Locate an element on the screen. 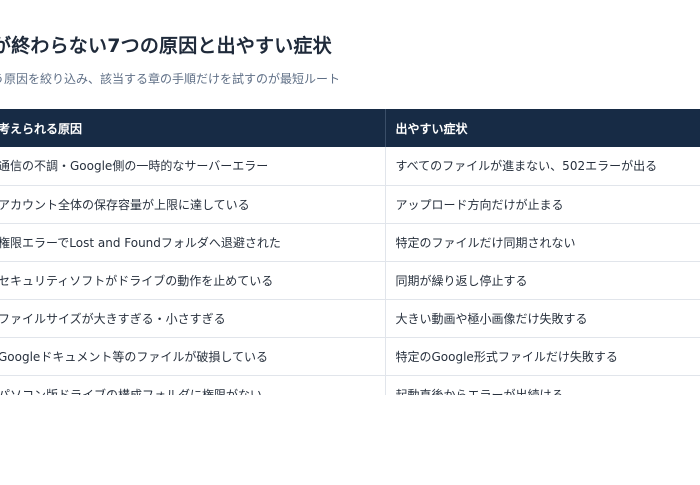 The image size is (700, 485). cause-cell: アカウント全体の保存容量が上限に達している is located at coordinates (125, 204).